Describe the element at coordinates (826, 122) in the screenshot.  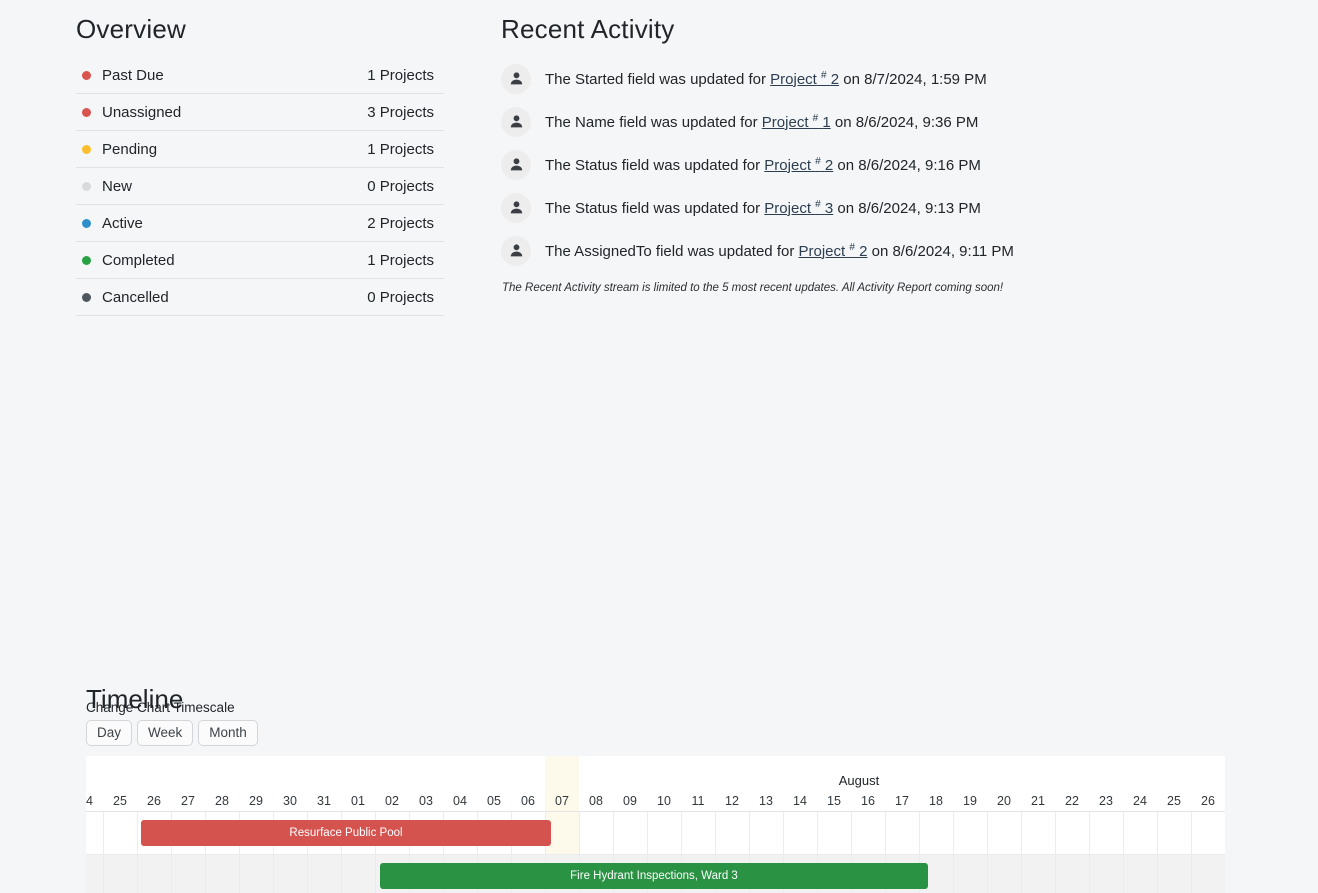
I see `activity-link-number: 1` at that location.